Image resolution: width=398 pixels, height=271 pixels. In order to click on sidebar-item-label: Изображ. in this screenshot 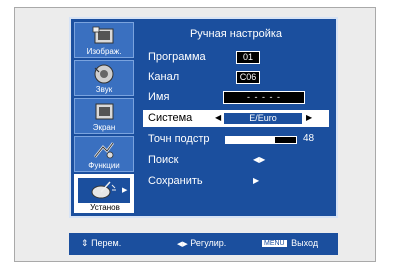, I will do `click(104, 51)`.